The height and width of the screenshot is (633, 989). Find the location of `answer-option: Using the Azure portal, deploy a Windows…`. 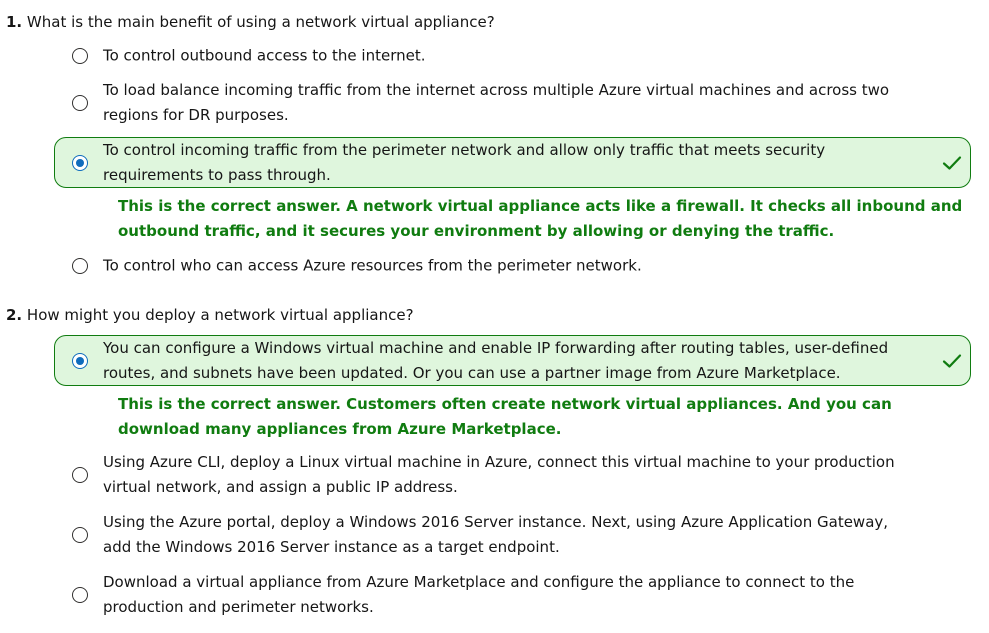

answer-option: Using the Azure portal, deploy a Windows… is located at coordinates (512, 535).